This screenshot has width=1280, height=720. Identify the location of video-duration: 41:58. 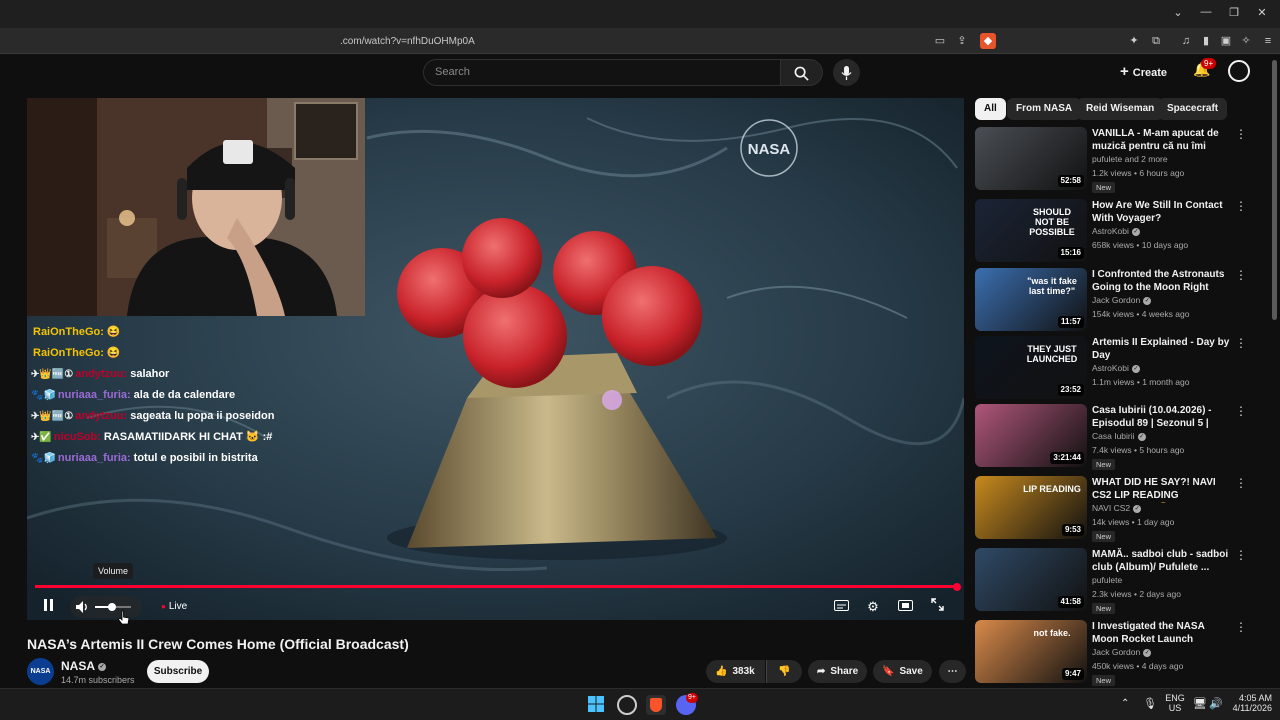
(1070, 602).